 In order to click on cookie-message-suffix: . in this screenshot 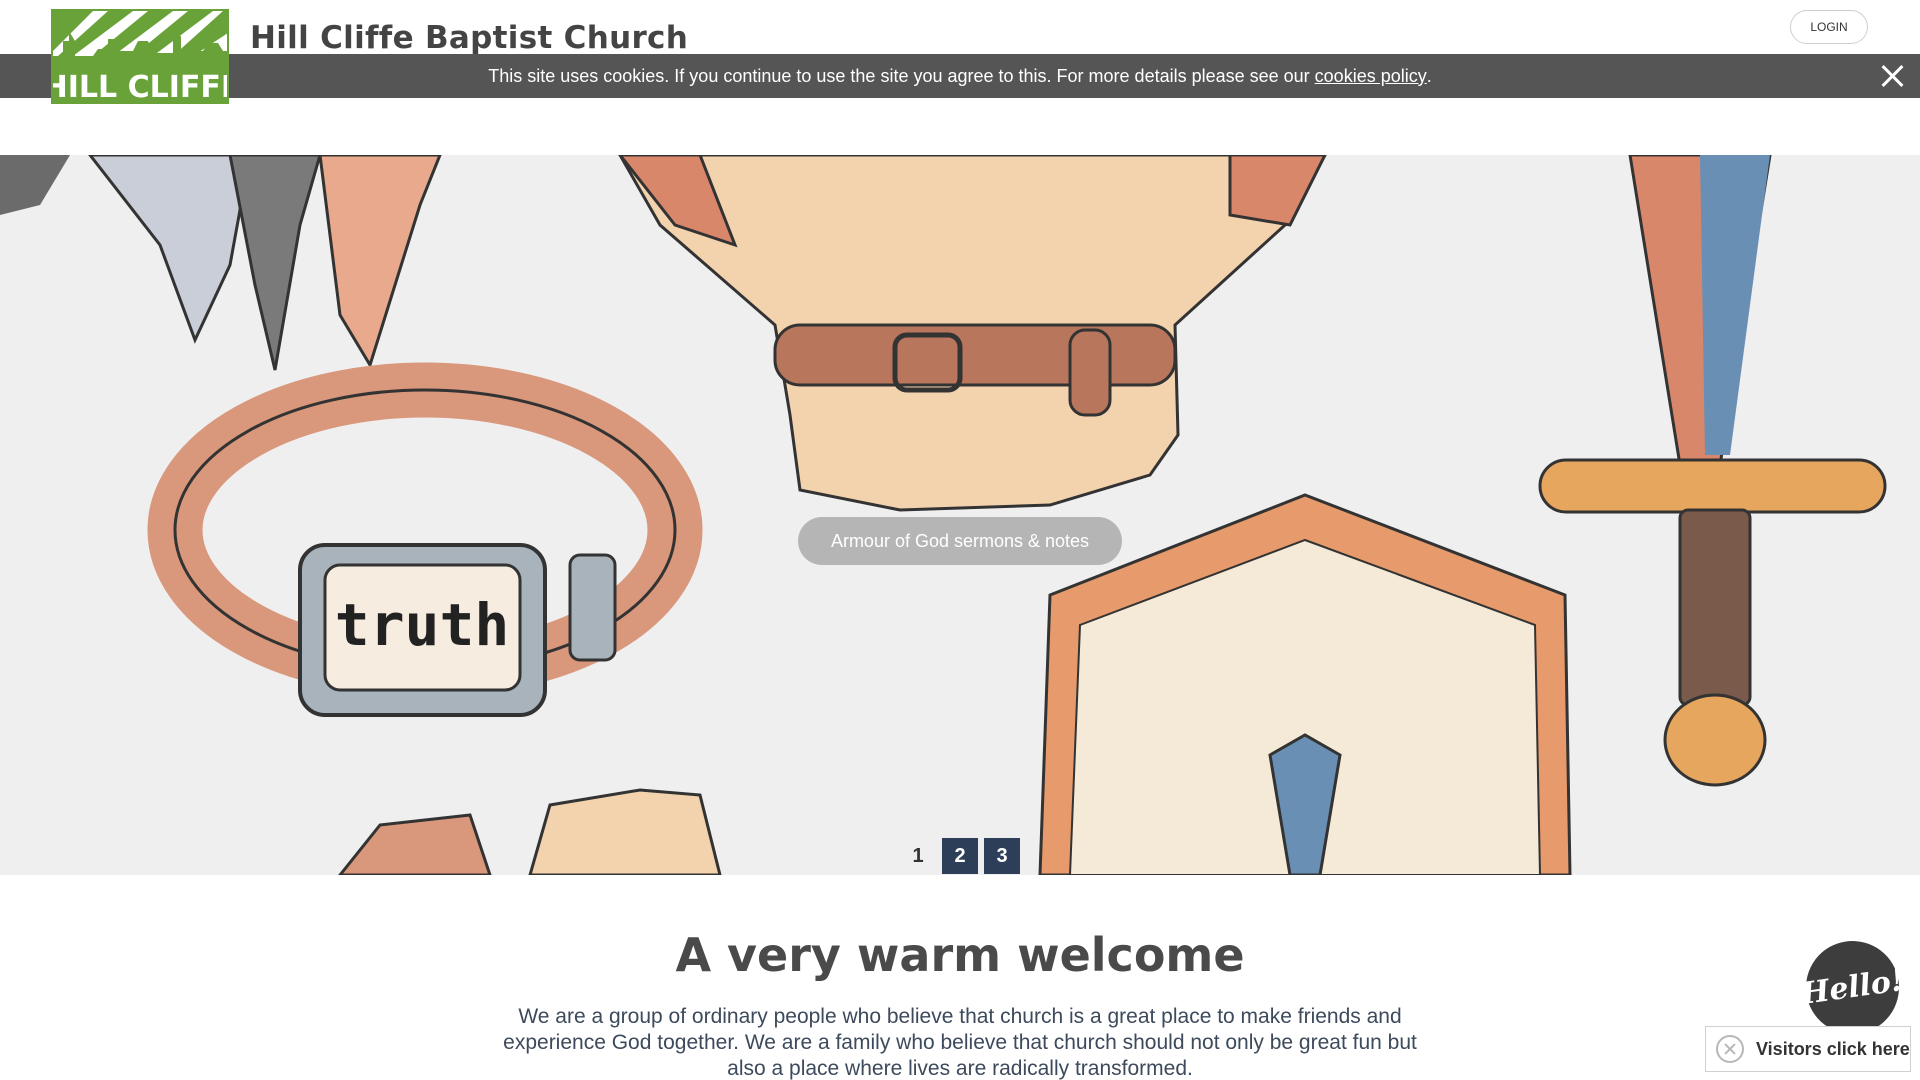, I will do `click(1429, 75)`.